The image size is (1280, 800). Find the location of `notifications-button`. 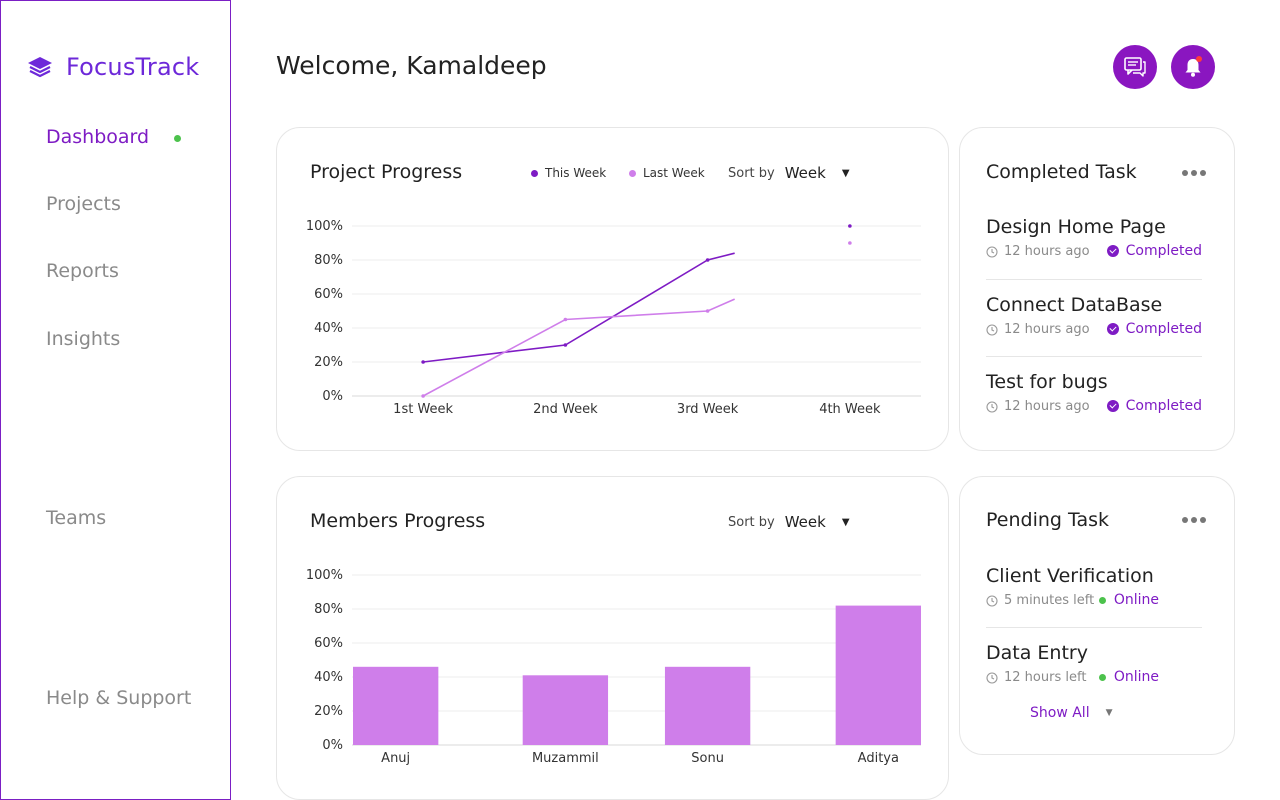

notifications-button is located at coordinates (1193, 67).